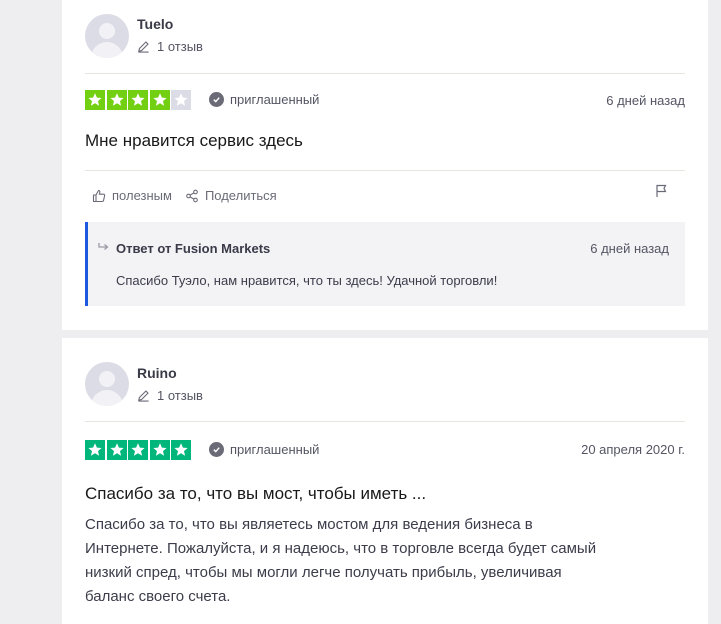 Image resolution: width=721 pixels, height=624 pixels. I want to click on flag-icon, so click(661, 191).